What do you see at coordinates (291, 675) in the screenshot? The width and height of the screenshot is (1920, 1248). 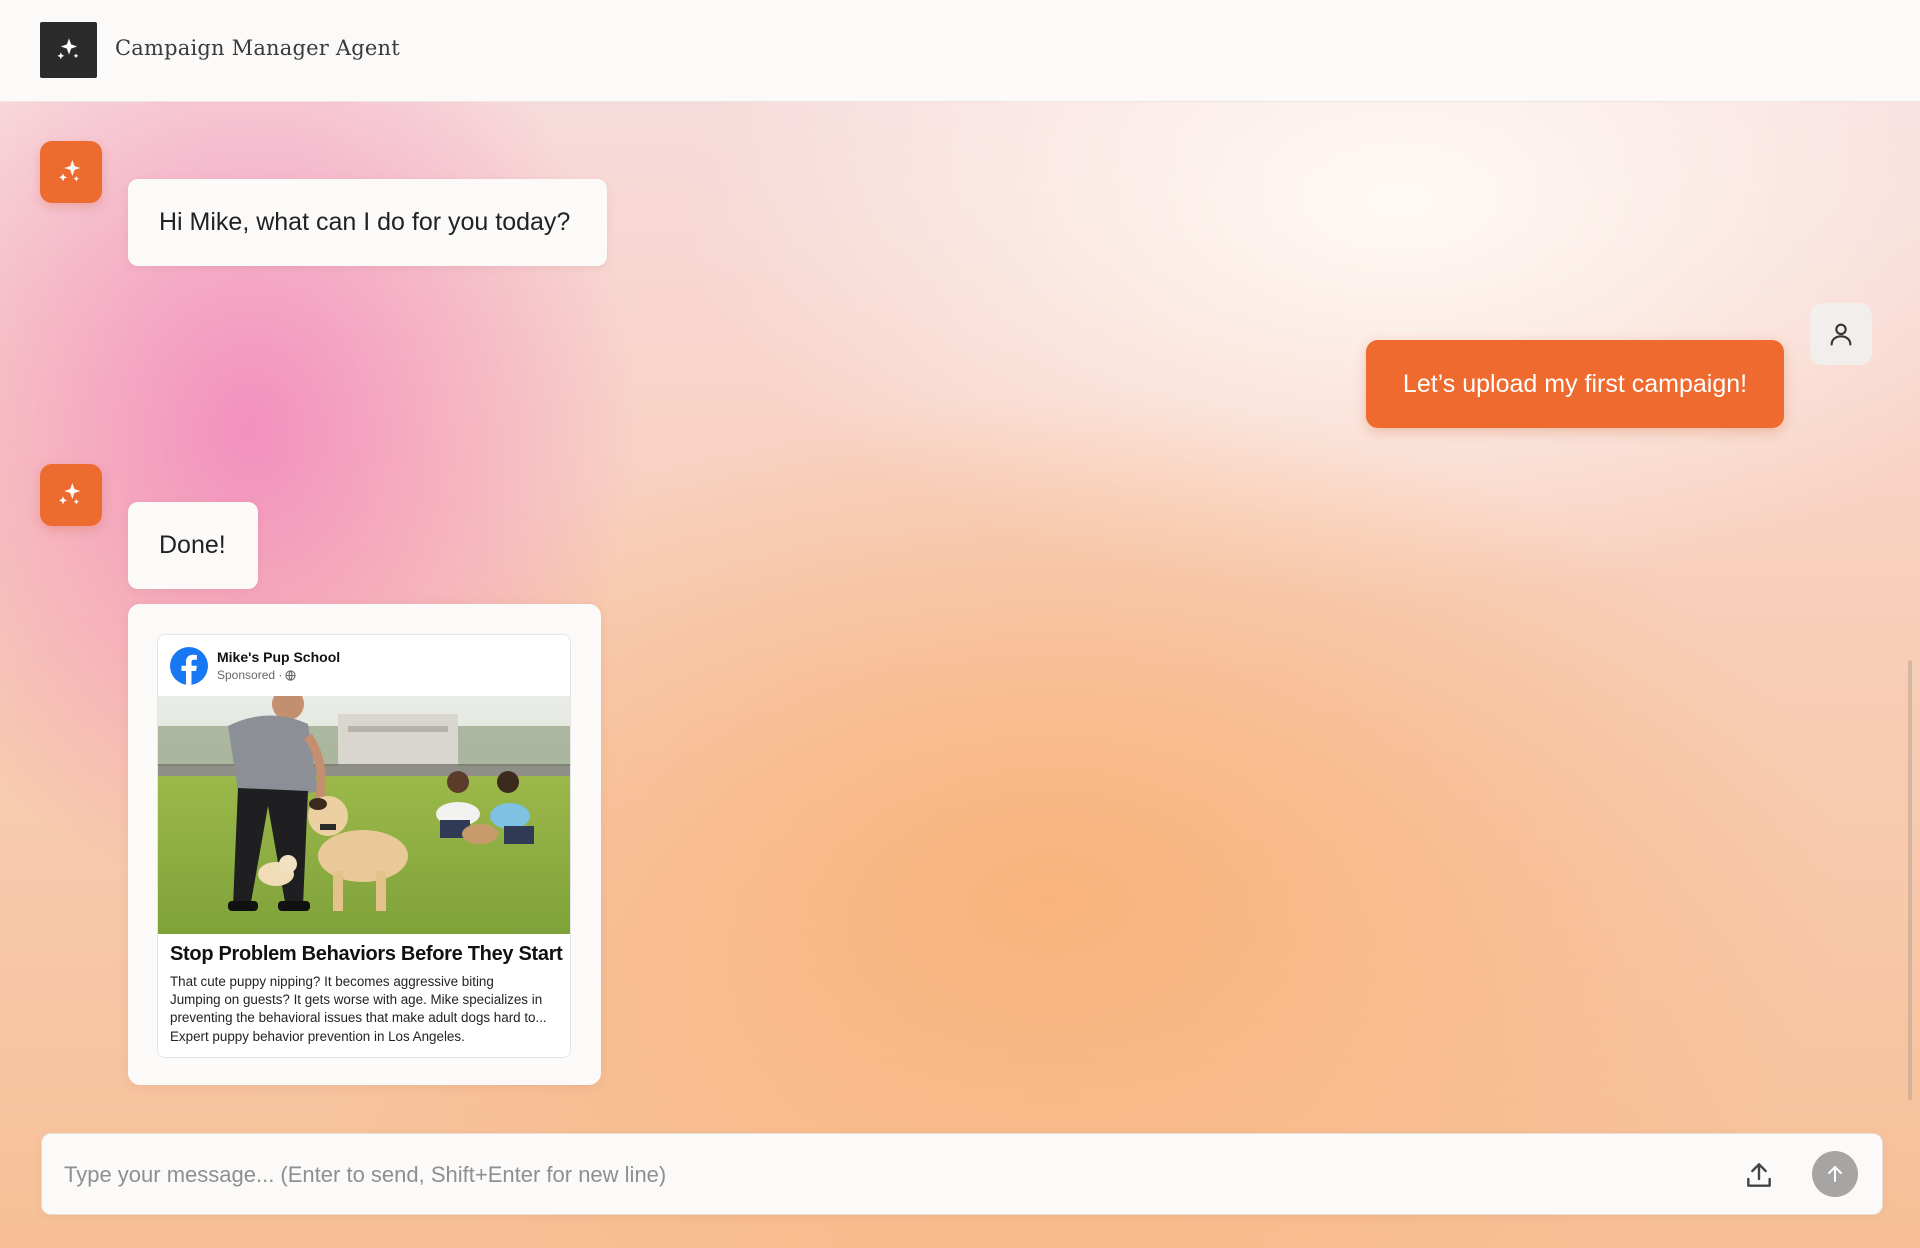 I see `globe-icon` at bounding box center [291, 675].